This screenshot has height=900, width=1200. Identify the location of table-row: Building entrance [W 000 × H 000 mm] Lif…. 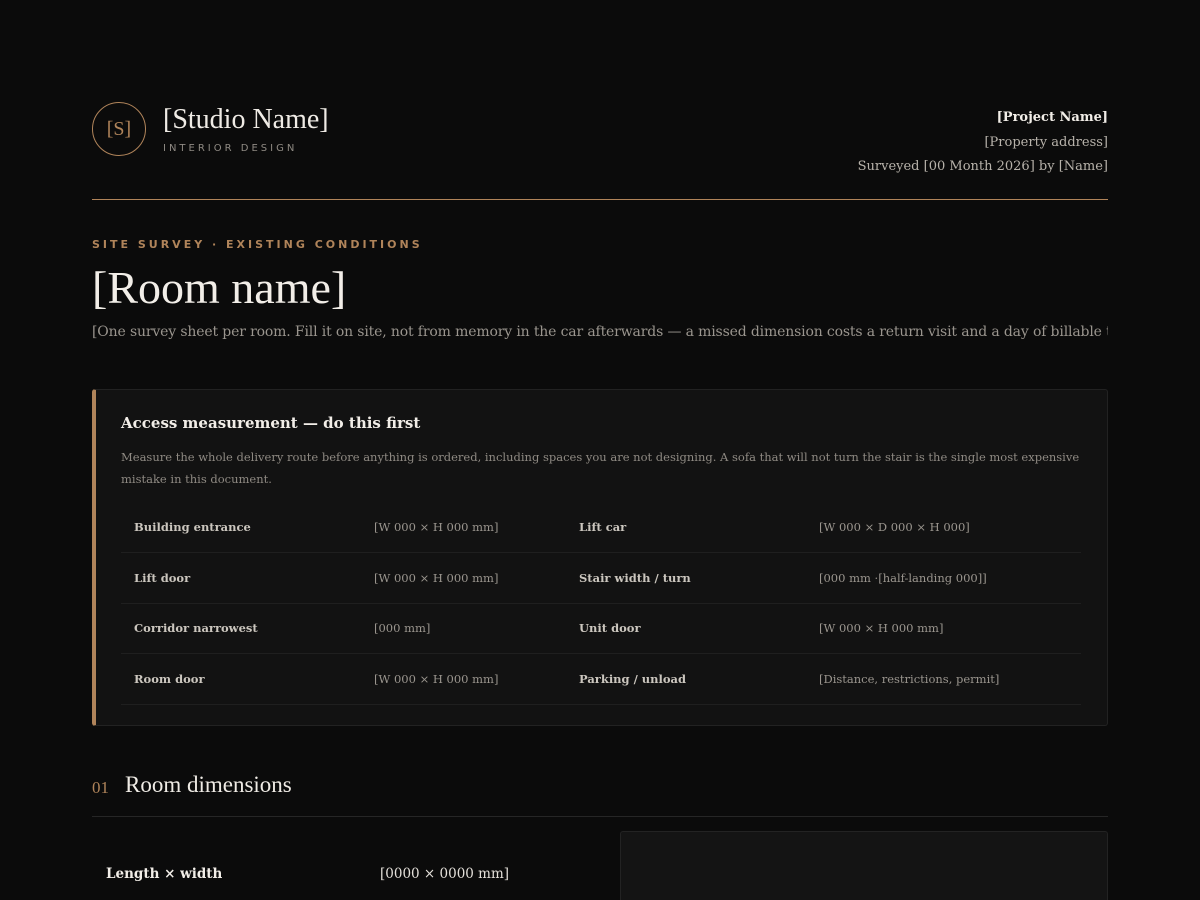
(601, 528).